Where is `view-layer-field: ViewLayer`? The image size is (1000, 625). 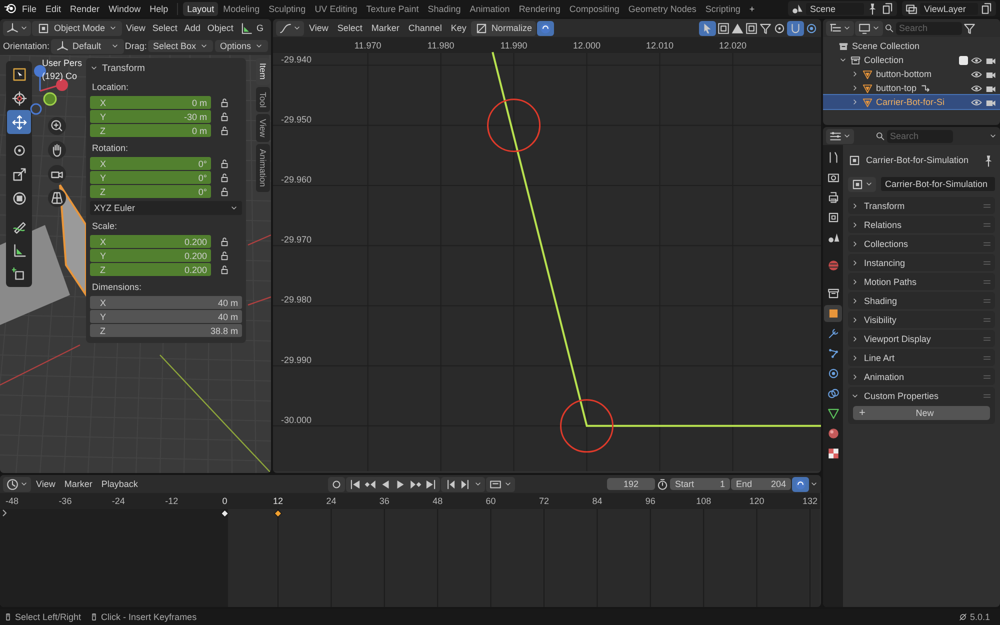 view-layer-field: ViewLayer is located at coordinates (949, 8).